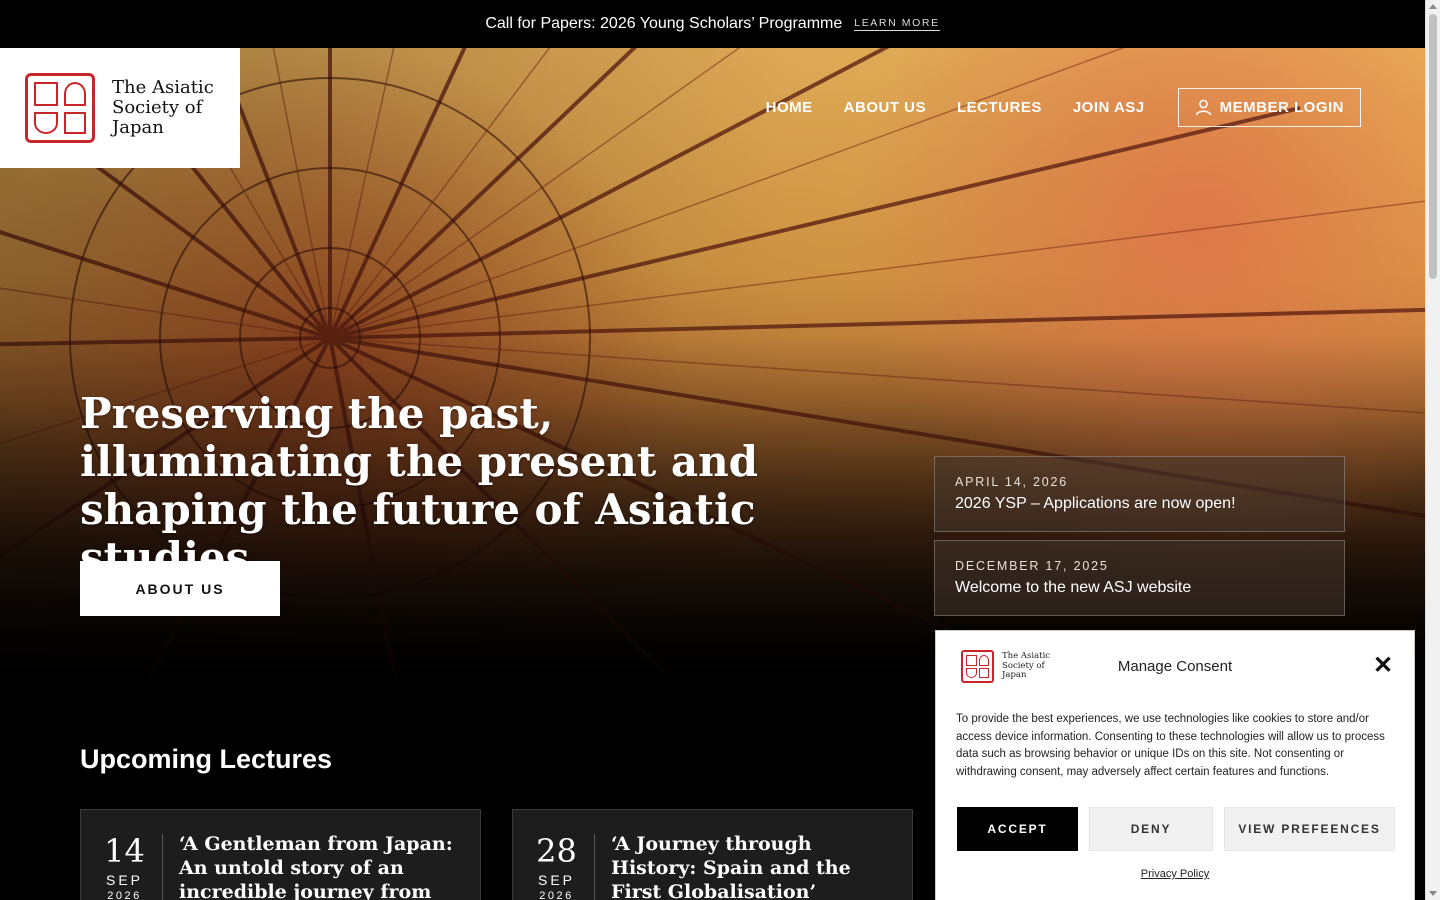 This screenshot has width=1440, height=900. What do you see at coordinates (897, 24) in the screenshot?
I see `learn-more-link: LEARN MORE` at bounding box center [897, 24].